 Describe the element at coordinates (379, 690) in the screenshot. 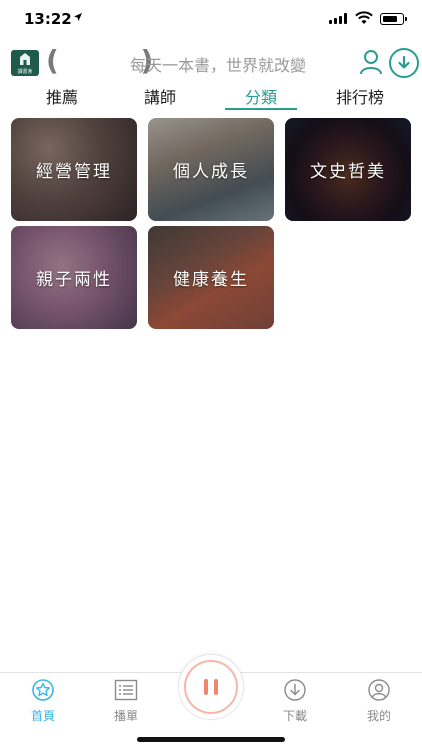

I see `profile-icon` at that location.